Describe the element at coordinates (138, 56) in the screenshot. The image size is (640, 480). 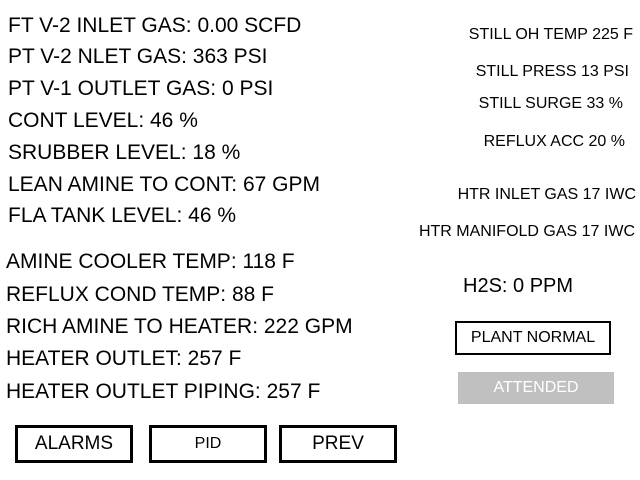
I see `pt-v2-inlet-gas-readout: PT V-2 NLET GAS: 363 PSI` at that location.